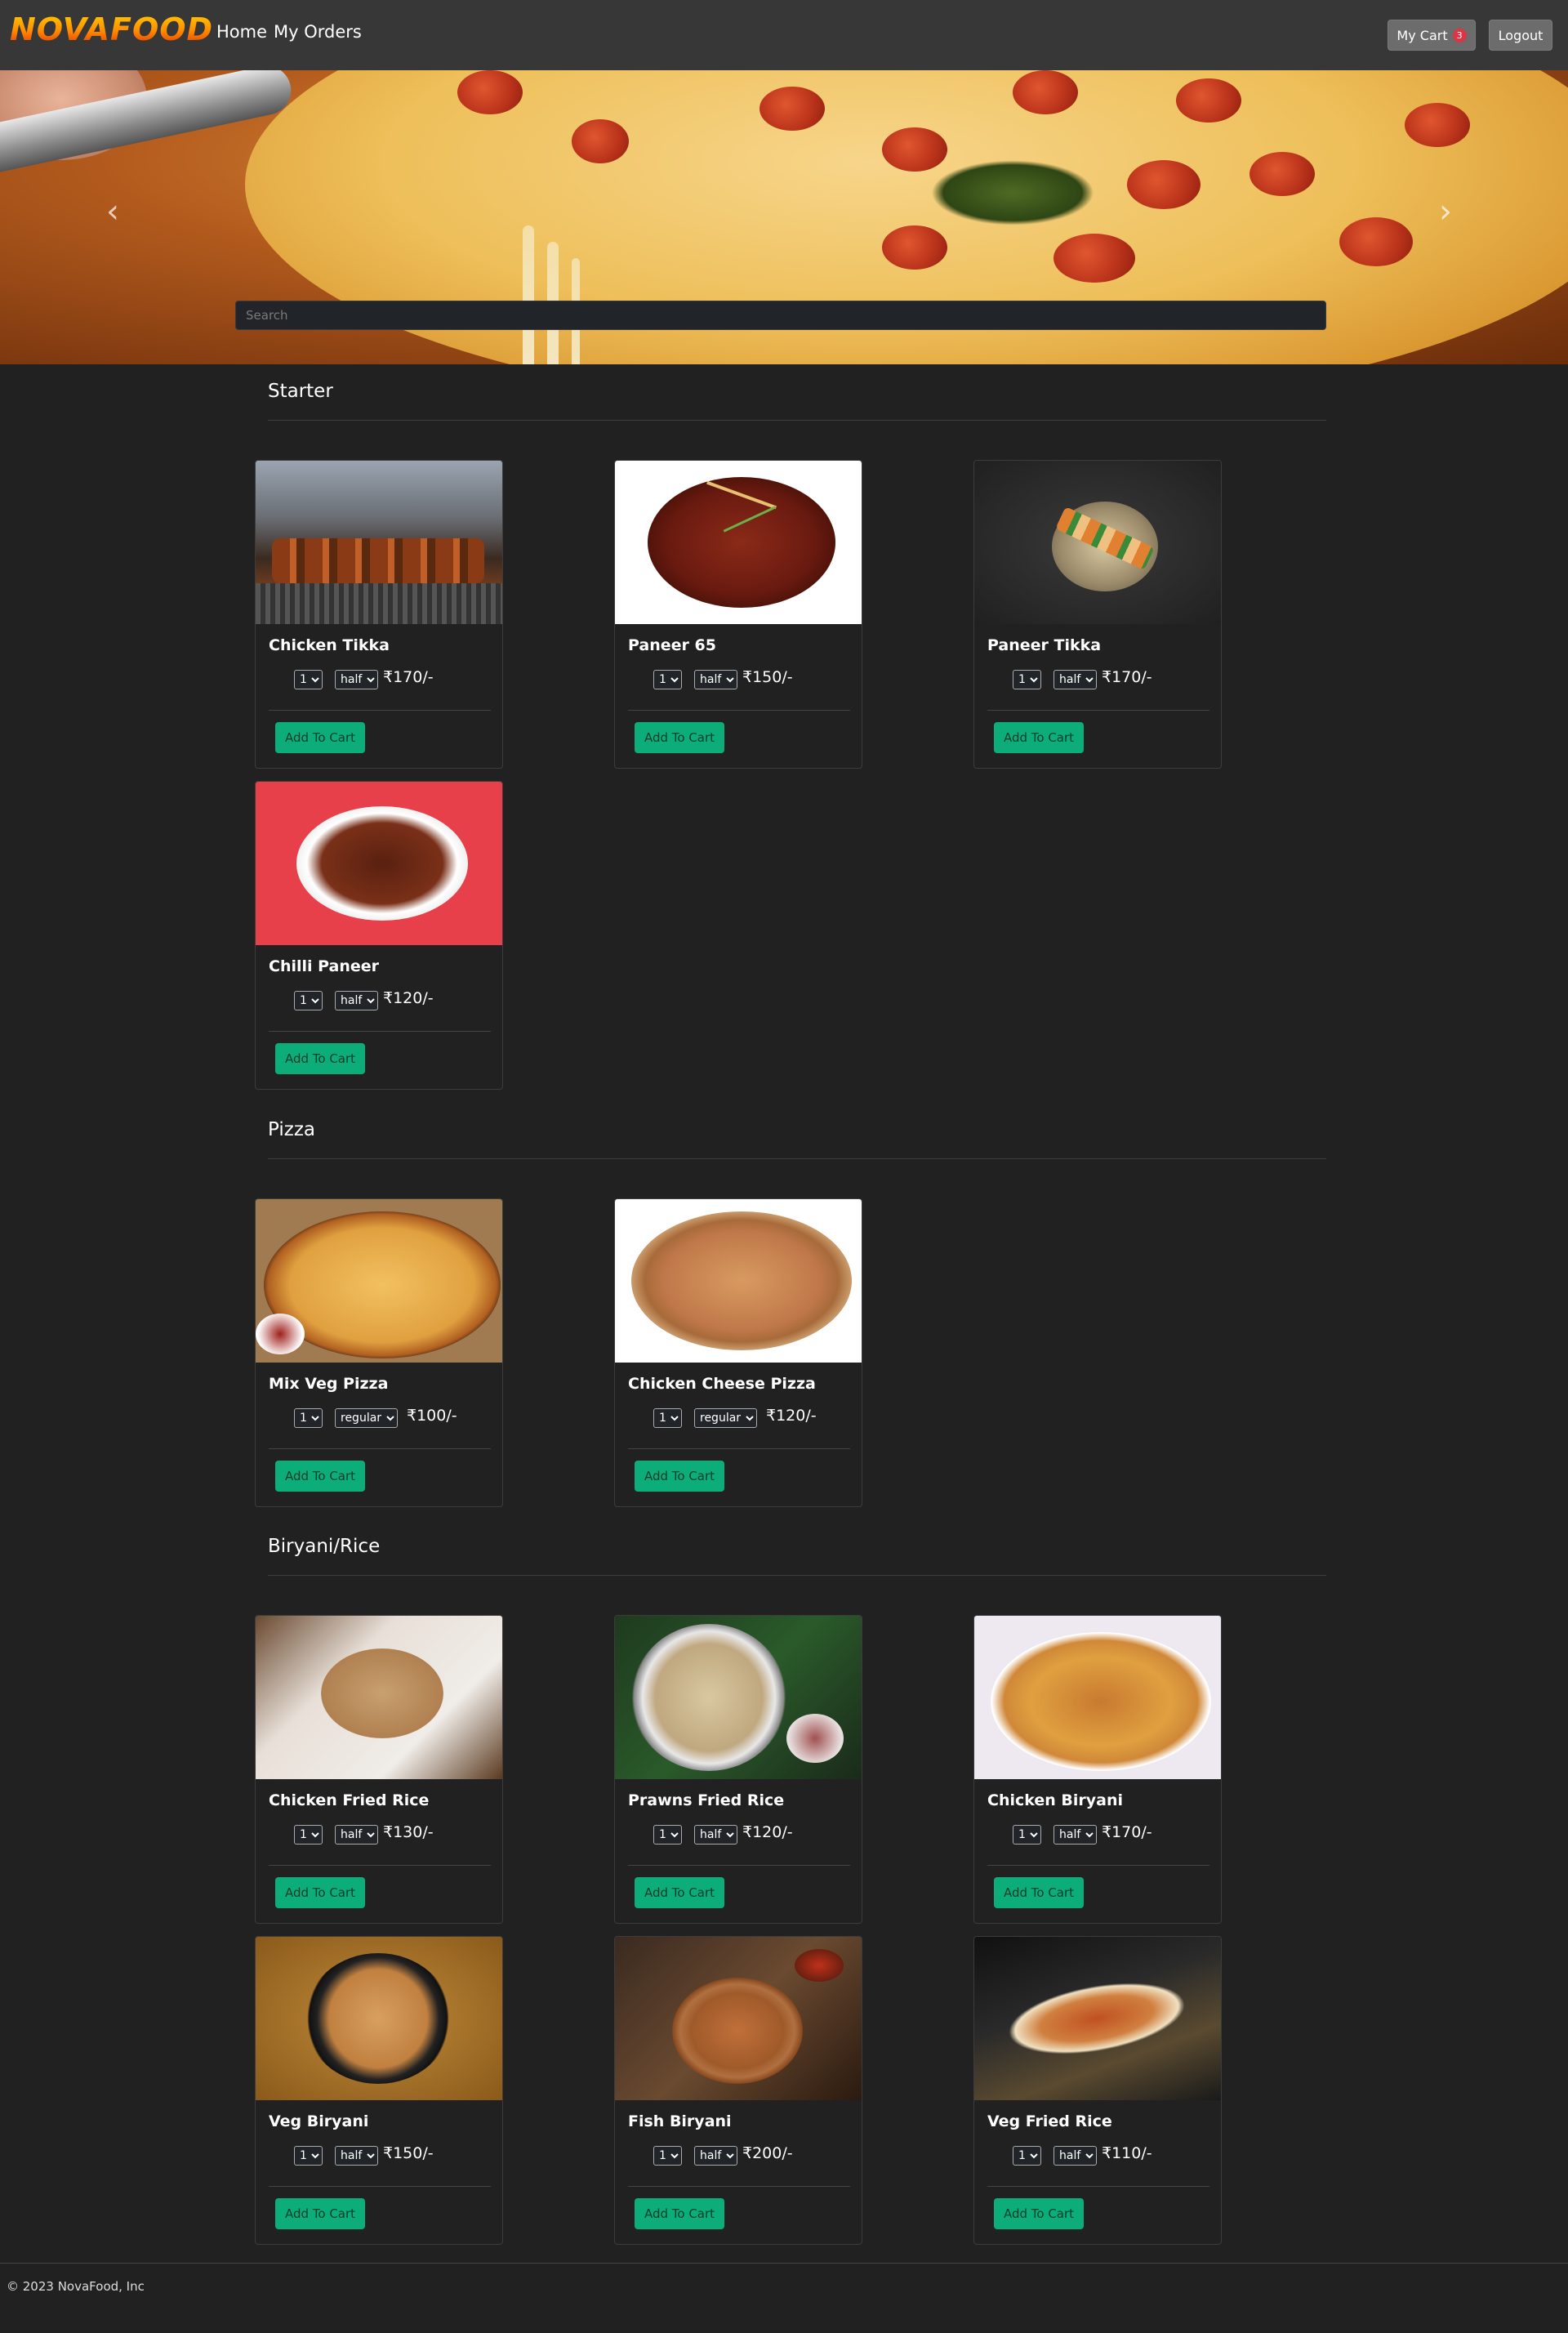  Describe the element at coordinates (324, 1547) in the screenshot. I see `section-title-biryani-rice: Biryani/Rice` at that location.